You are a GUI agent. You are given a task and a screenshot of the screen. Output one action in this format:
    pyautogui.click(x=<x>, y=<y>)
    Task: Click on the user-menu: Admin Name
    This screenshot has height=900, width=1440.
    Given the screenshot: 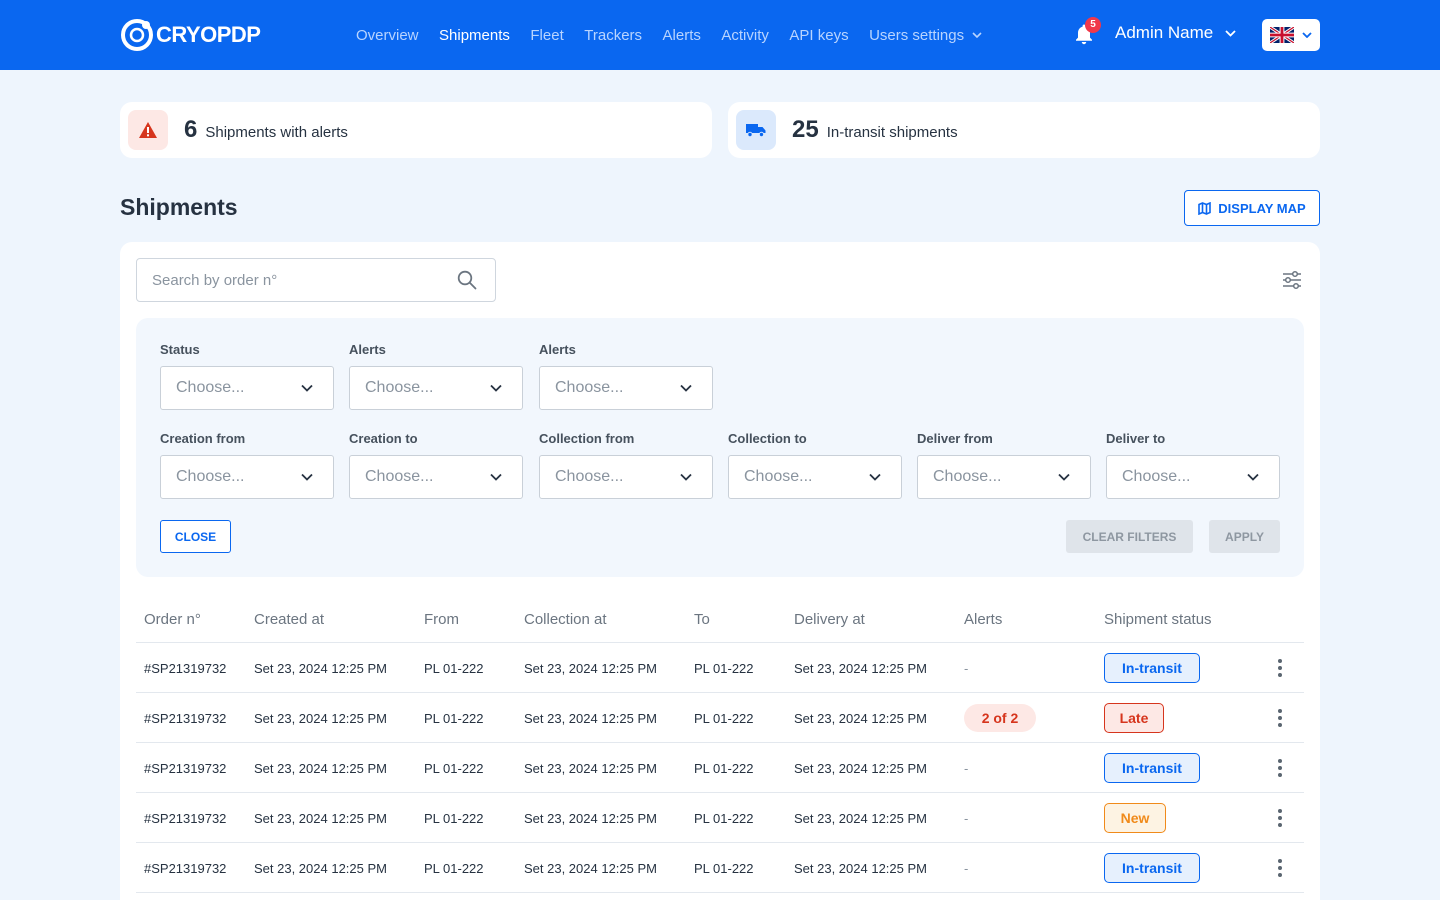 What is the action you would take?
    pyautogui.click(x=1175, y=33)
    